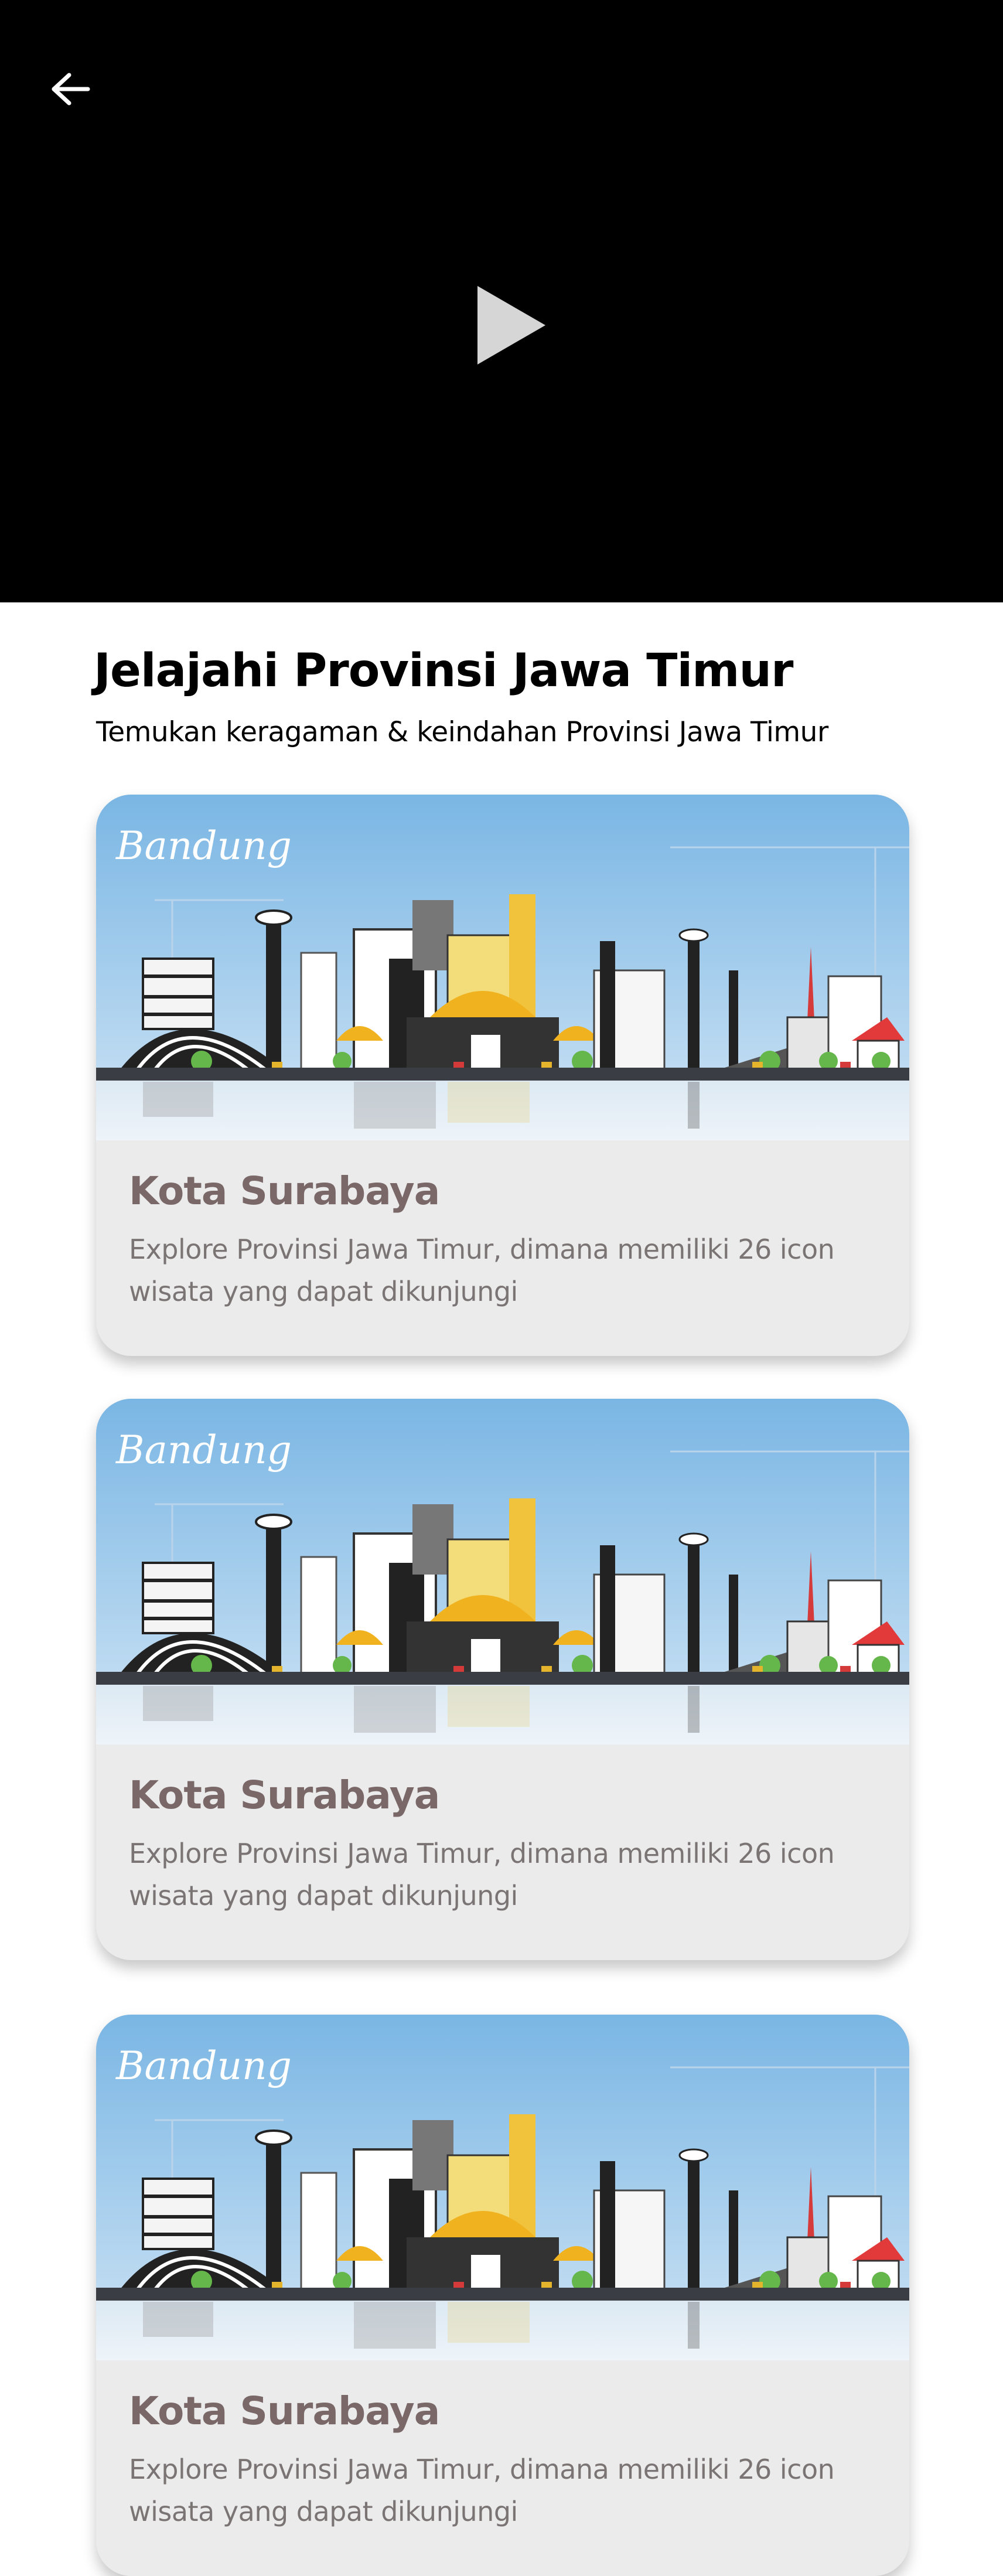 The height and width of the screenshot is (2576, 1003). I want to click on back-button, so click(70, 89).